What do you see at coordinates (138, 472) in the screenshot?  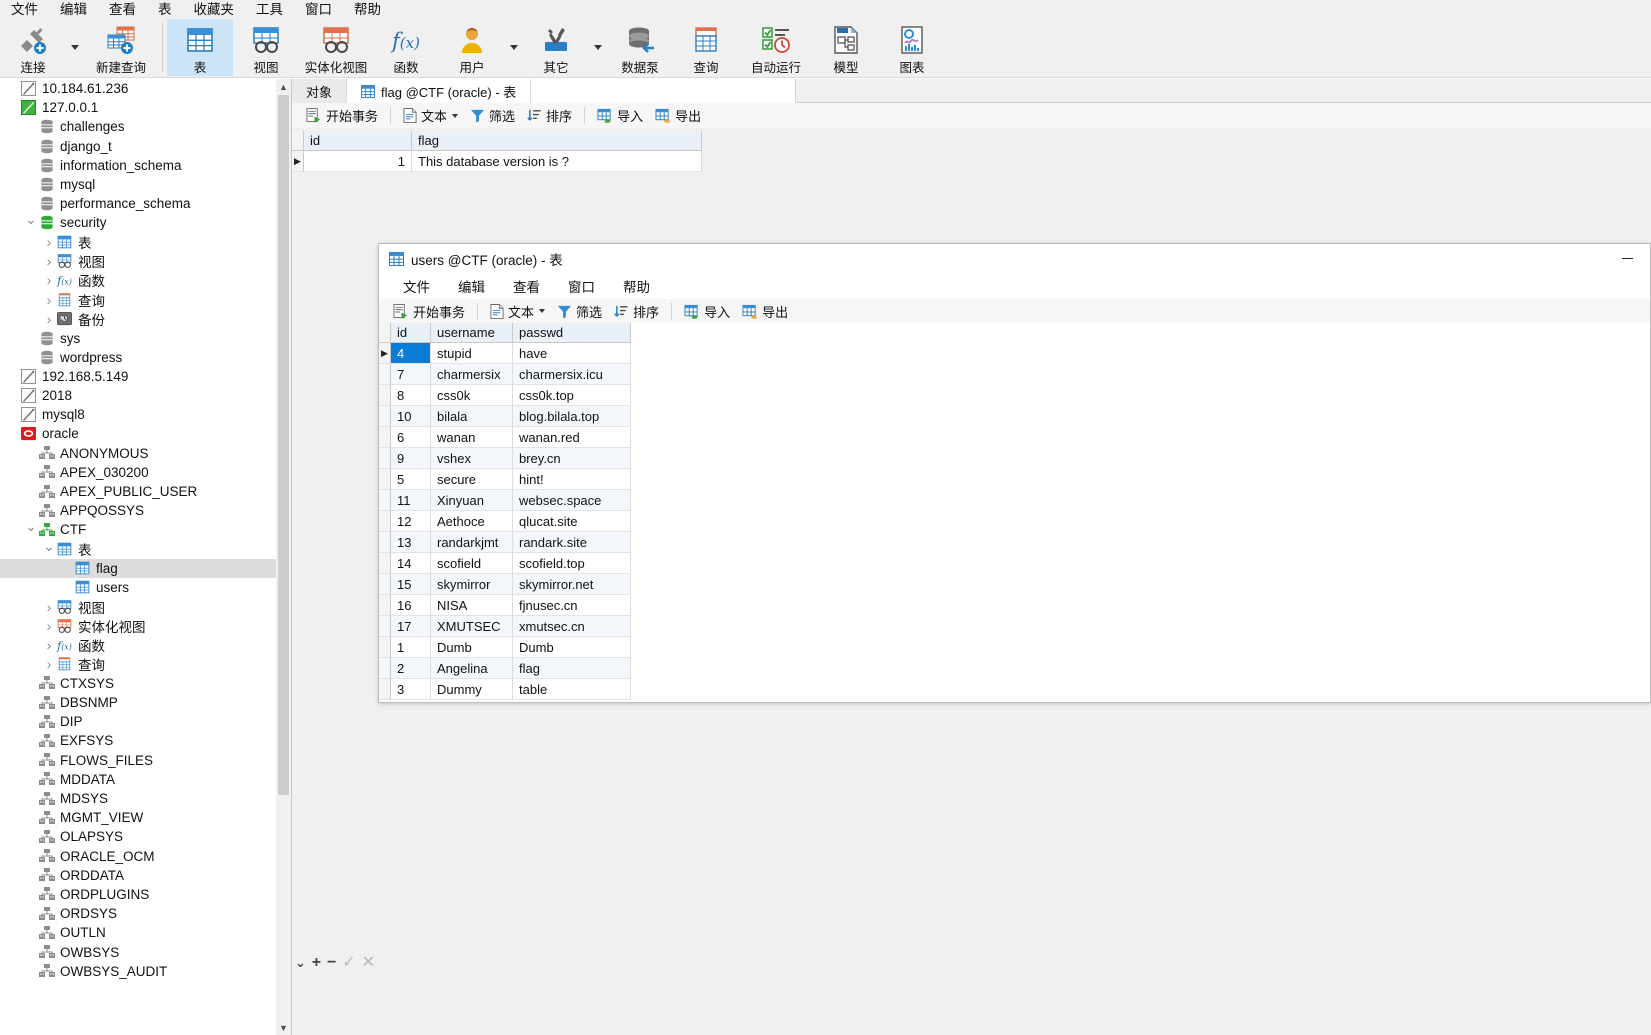 I see `tree-item-APEX_030200: APEX_030200` at bounding box center [138, 472].